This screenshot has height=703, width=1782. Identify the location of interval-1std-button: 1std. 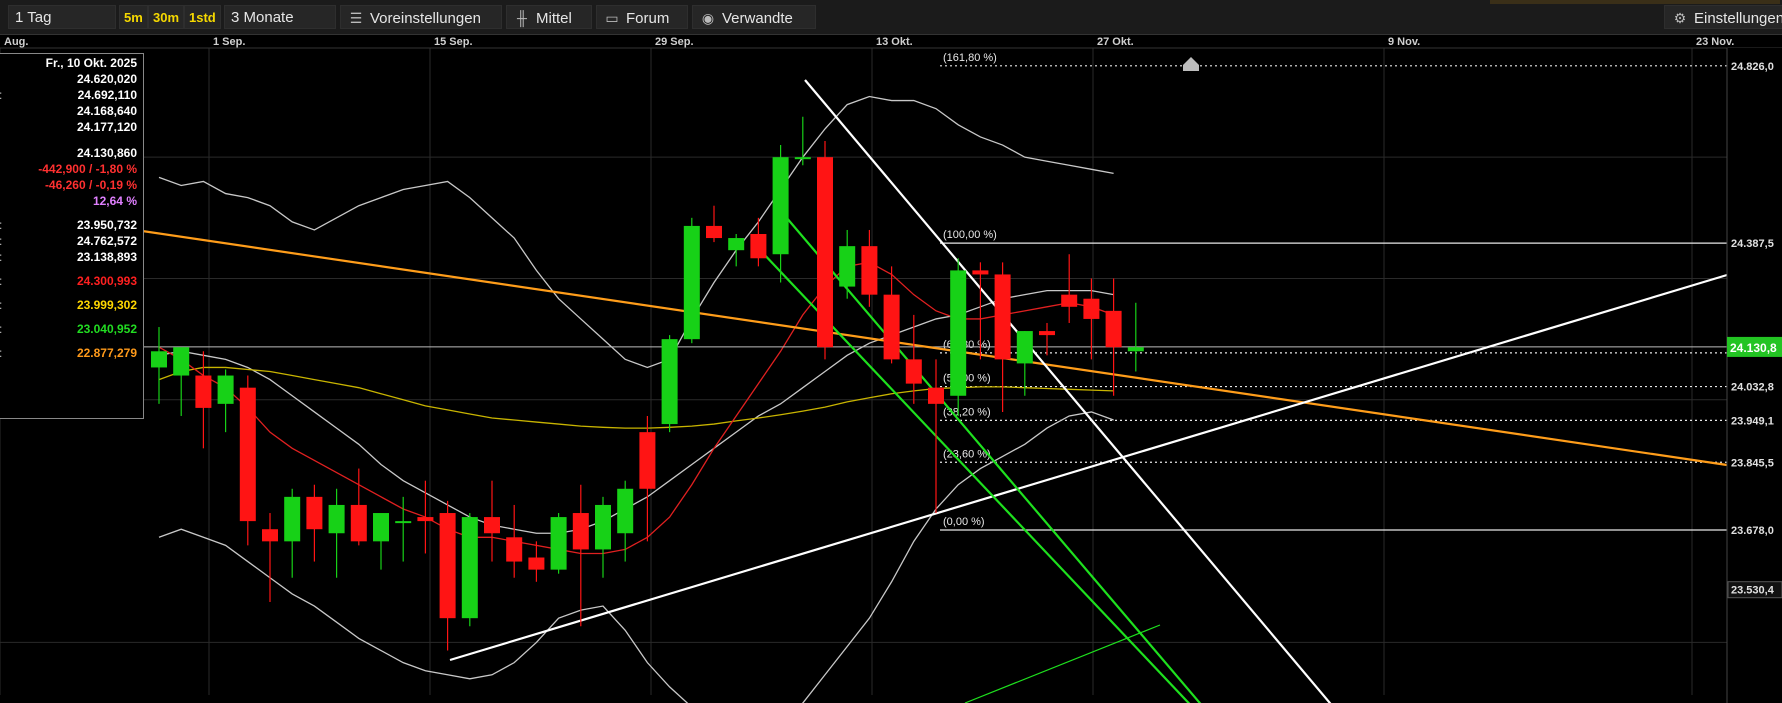
(202, 17).